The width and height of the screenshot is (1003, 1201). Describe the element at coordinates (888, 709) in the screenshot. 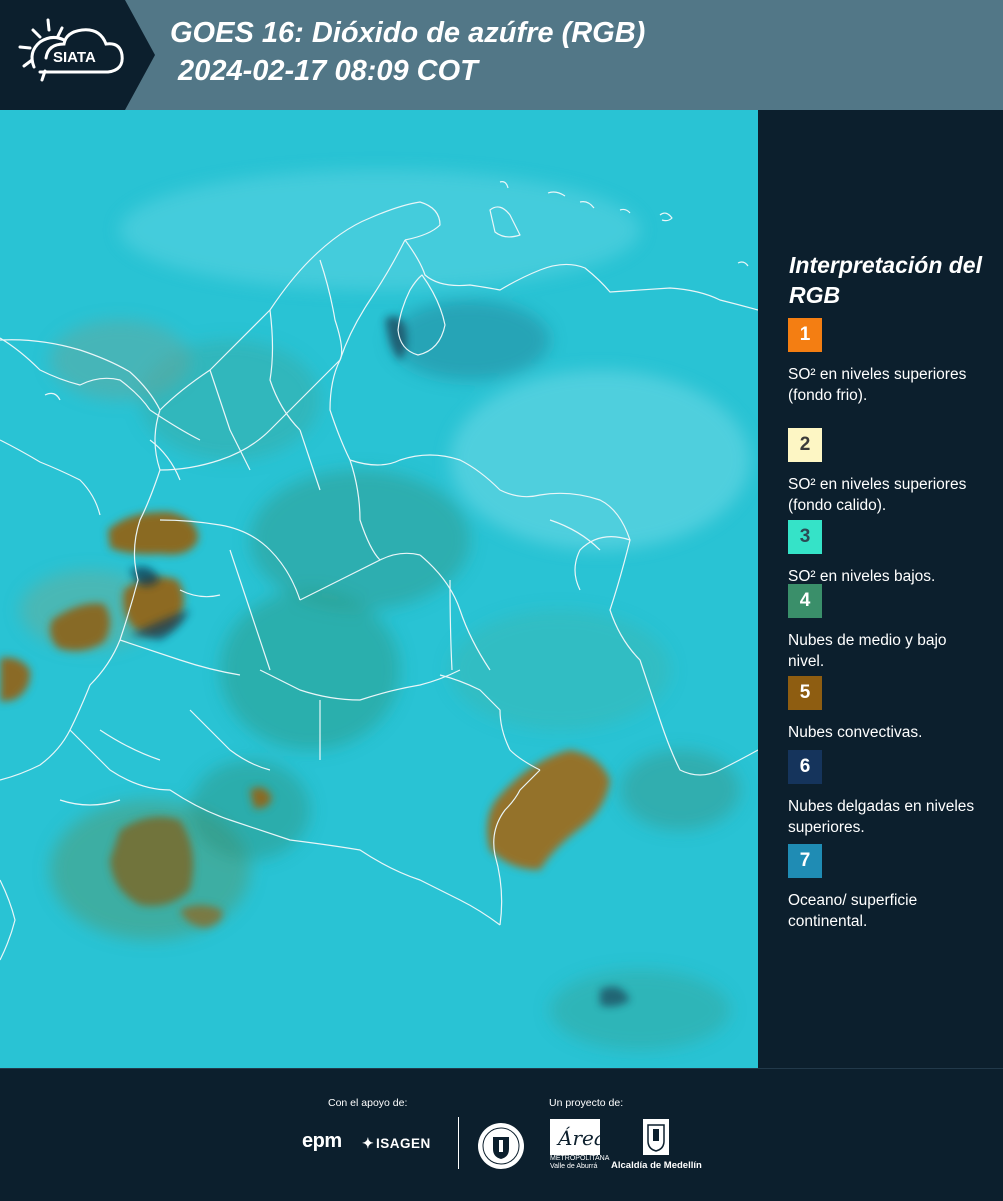

I see `legend-item-5: 5 Nubes convectivas.` at that location.